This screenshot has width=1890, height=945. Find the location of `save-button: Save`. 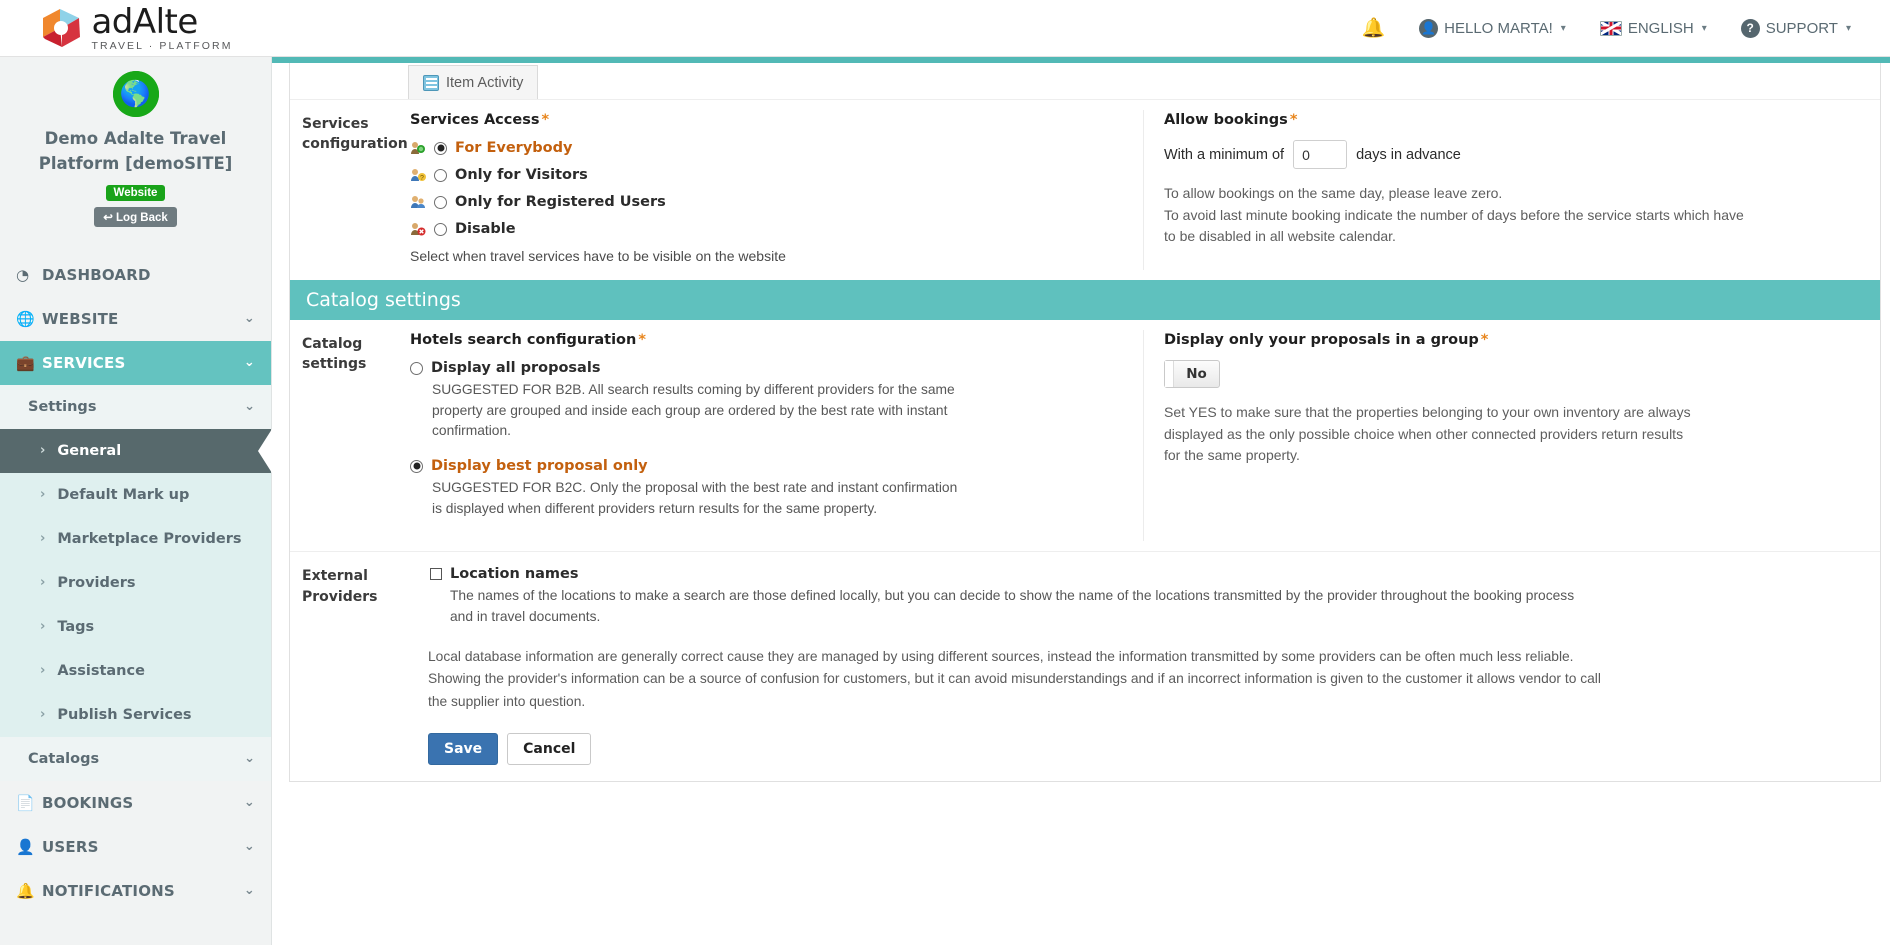

save-button: Save is located at coordinates (463, 748).